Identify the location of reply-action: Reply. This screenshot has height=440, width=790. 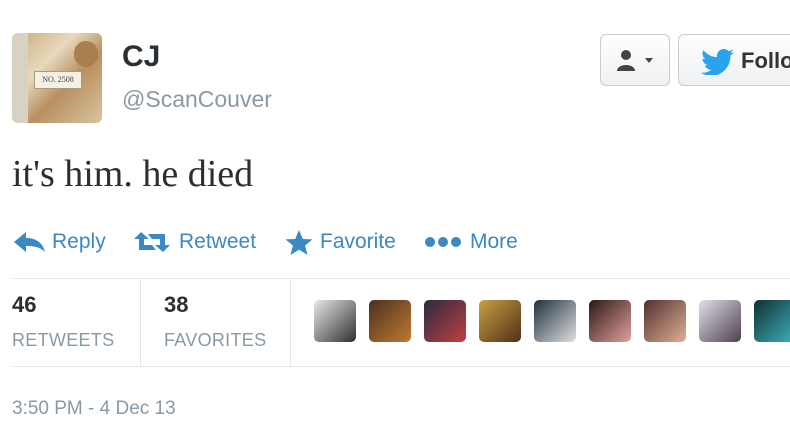
(62, 242).